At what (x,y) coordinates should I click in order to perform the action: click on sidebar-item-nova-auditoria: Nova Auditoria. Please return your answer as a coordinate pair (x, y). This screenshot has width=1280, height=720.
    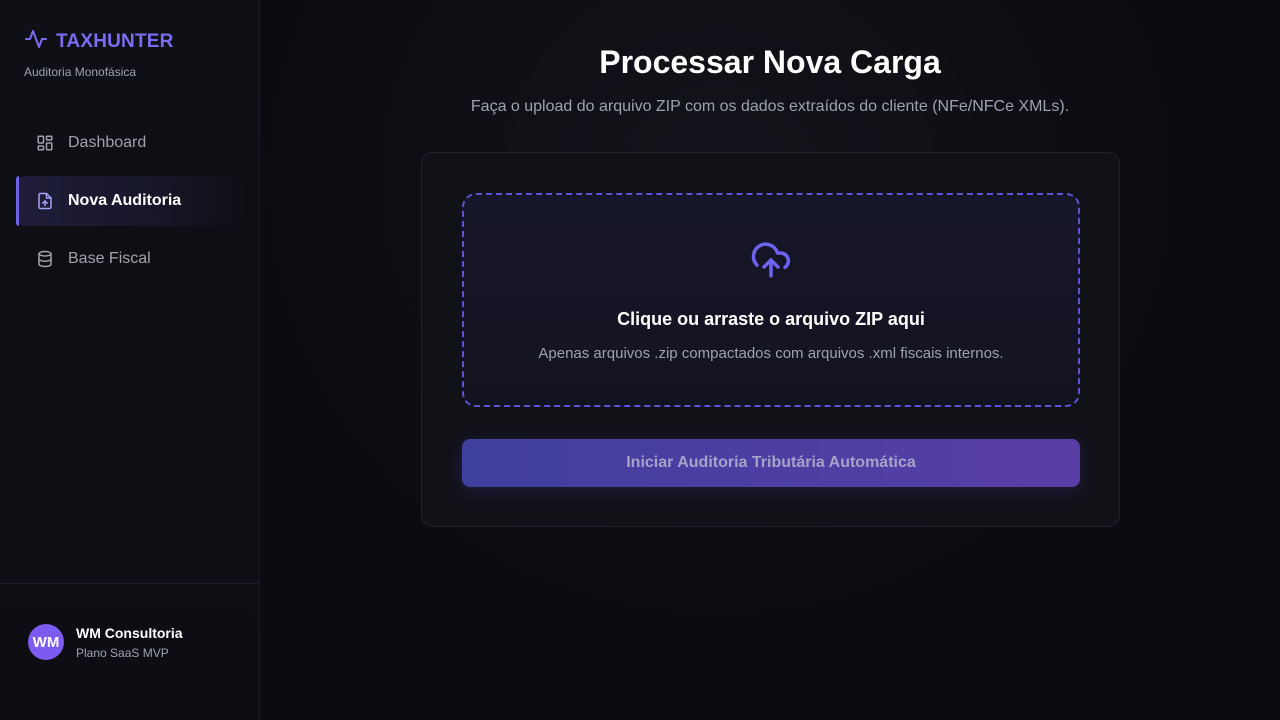
    Looking at the image, I should click on (130, 201).